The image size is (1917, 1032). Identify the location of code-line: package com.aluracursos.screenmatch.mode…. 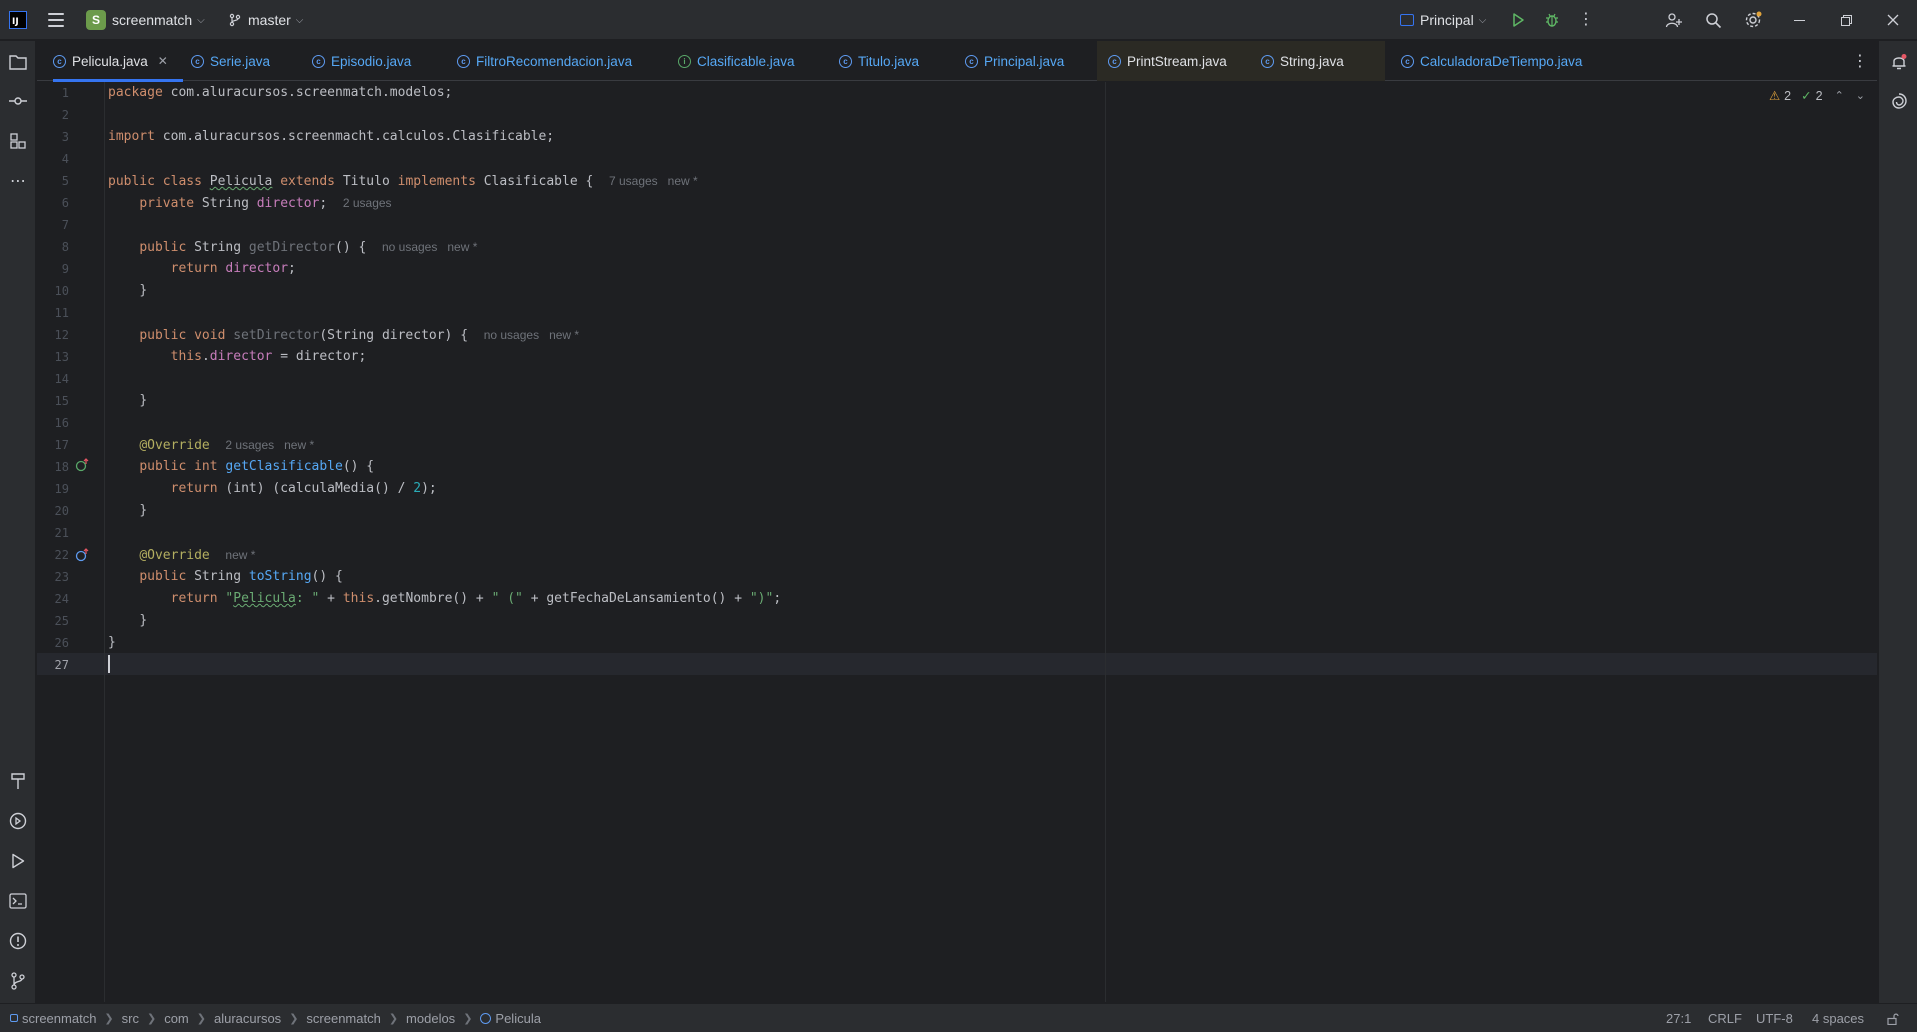
(280, 93).